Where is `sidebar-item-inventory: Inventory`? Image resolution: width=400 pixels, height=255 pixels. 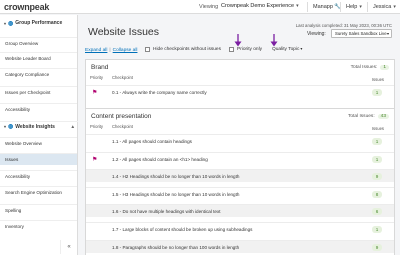
sidebar-item-inventory: Inventory is located at coordinates (38, 226).